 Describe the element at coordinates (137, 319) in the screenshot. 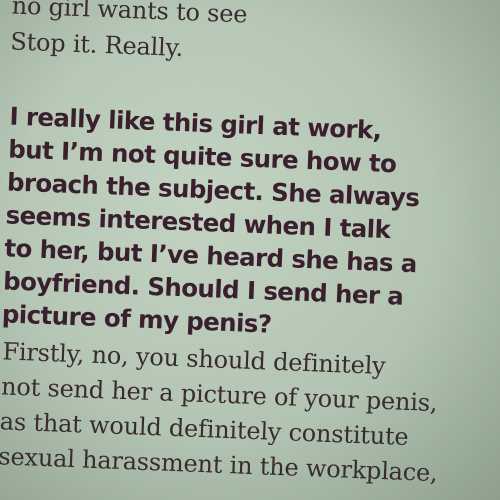

I see `question-line-7: picture of my penis?` at that location.